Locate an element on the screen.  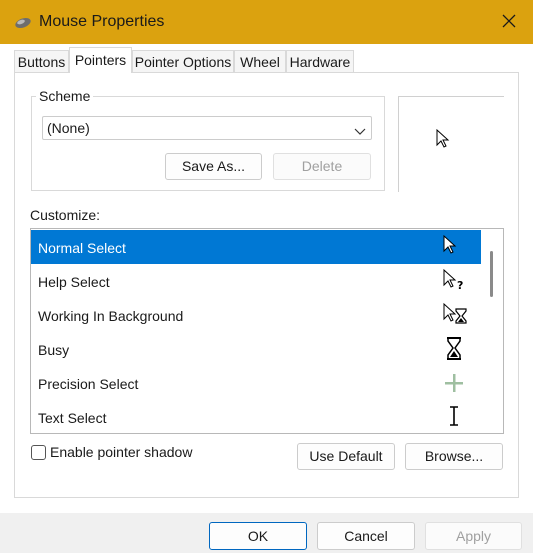
list-item-text-select: Text Select is located at coordinates (256, 416).